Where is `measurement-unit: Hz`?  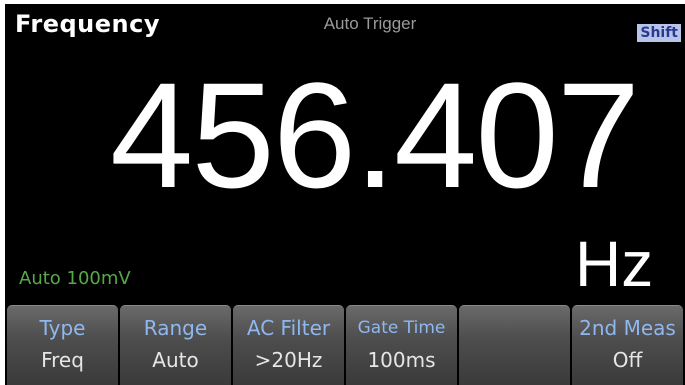
measurement-unit: Hz is located at coordinates (614, 264).